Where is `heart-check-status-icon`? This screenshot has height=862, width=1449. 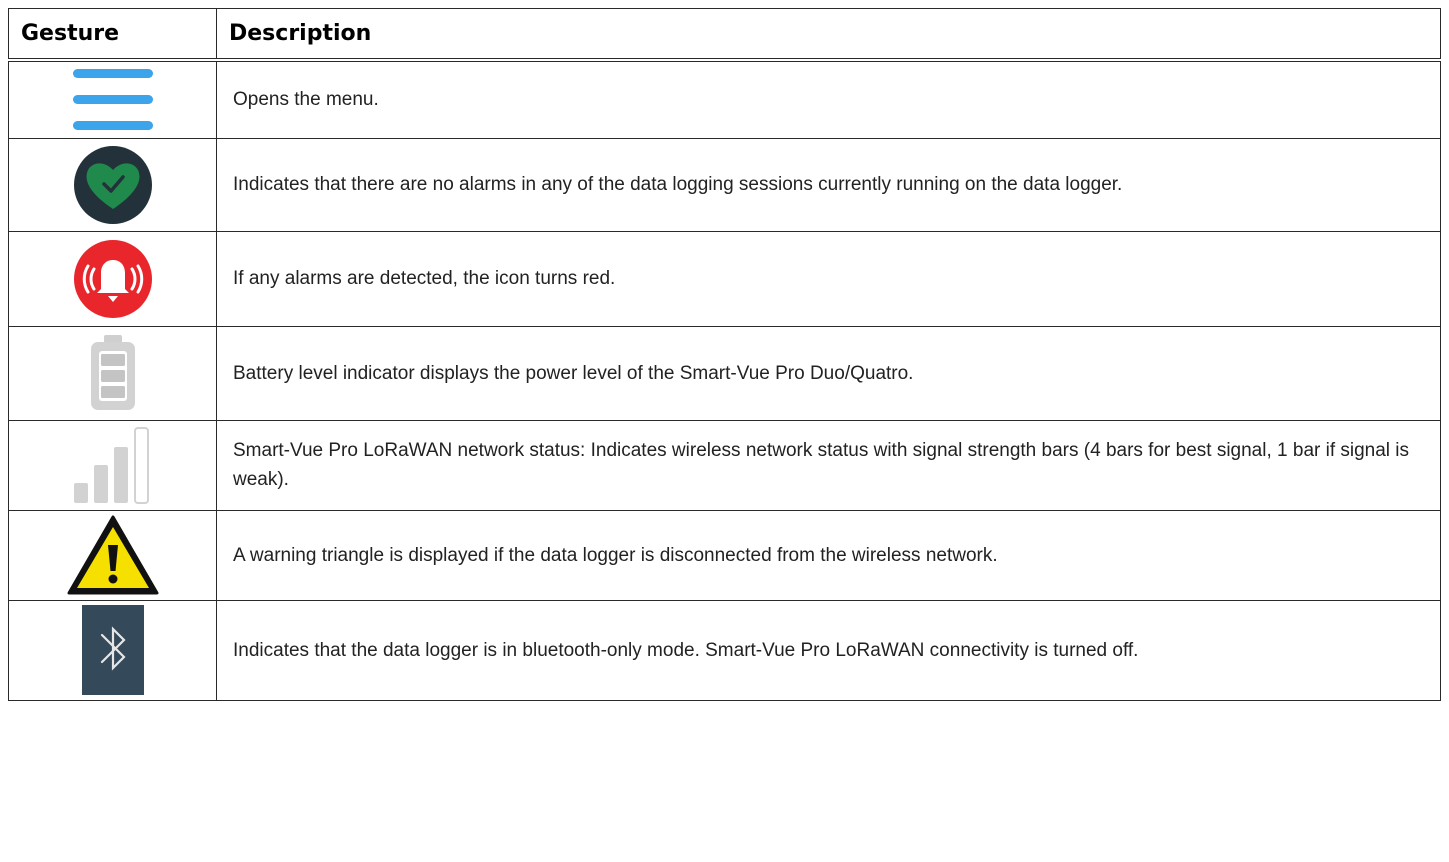
heart-check-status-icon is located at coordinates (113, 185).